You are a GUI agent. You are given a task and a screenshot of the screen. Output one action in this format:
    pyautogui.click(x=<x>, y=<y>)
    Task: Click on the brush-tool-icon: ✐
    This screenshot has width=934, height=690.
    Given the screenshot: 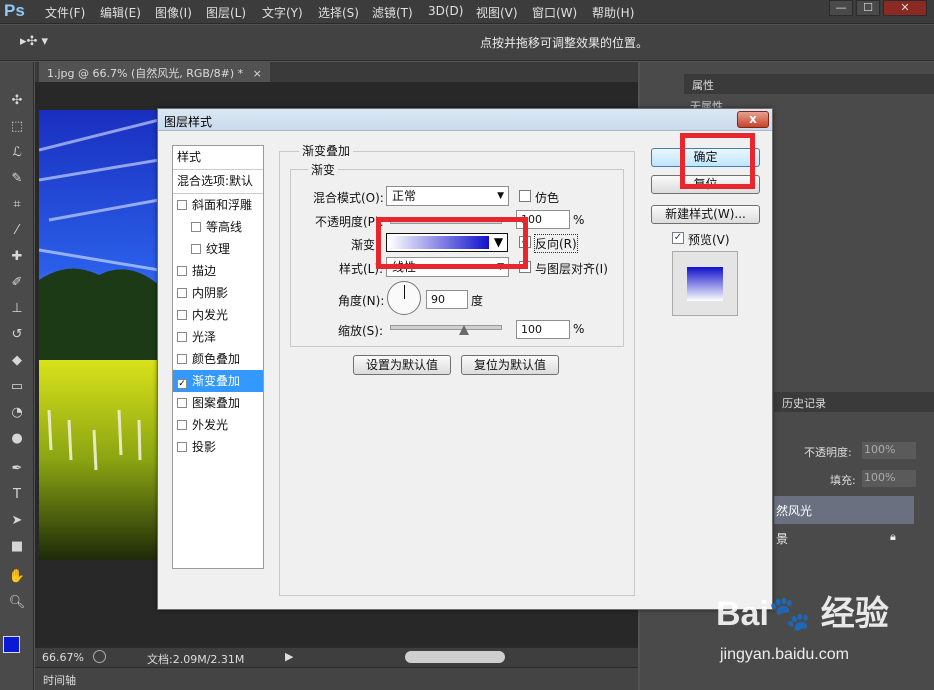 What is the action you would take?
    pyautogui.click(x=17, y=283)
    